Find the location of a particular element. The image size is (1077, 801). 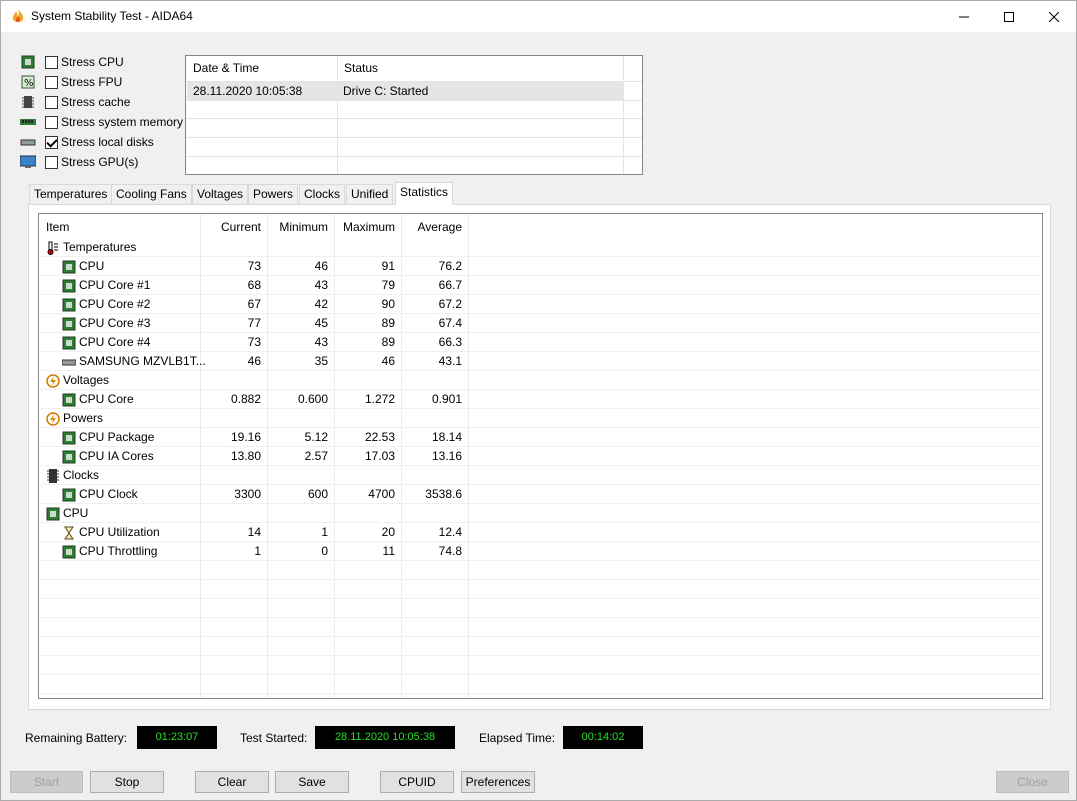

stress-cache-checkbox is located at coordinates (51, 102).